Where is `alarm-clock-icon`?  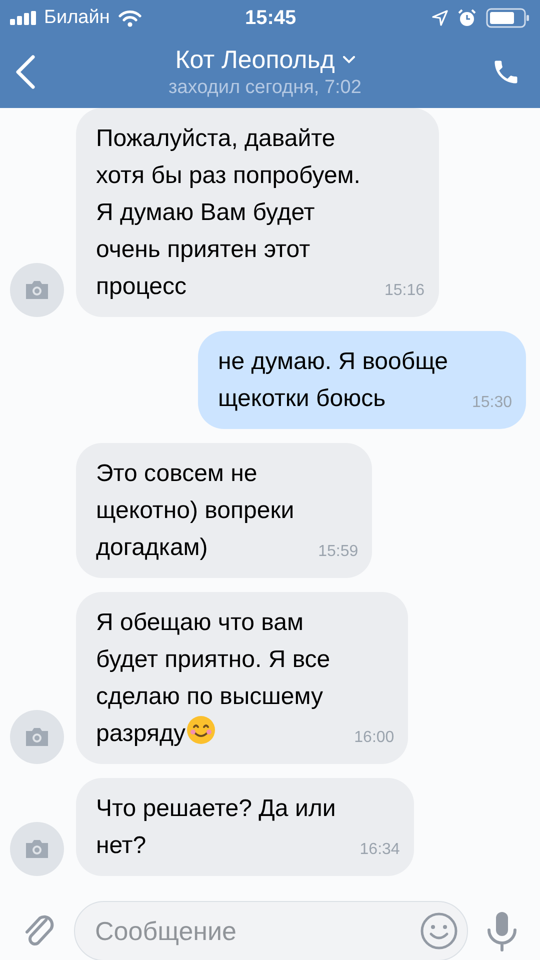
alarm-clock-icon is located at coordinates (467, 18).